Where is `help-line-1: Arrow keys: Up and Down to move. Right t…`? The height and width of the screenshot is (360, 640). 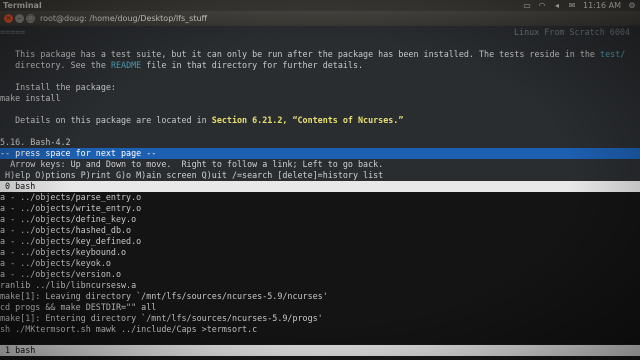
help-line-1: Arrow keys: Up and Down to move. Right t… is located at coordinates (192, 164).